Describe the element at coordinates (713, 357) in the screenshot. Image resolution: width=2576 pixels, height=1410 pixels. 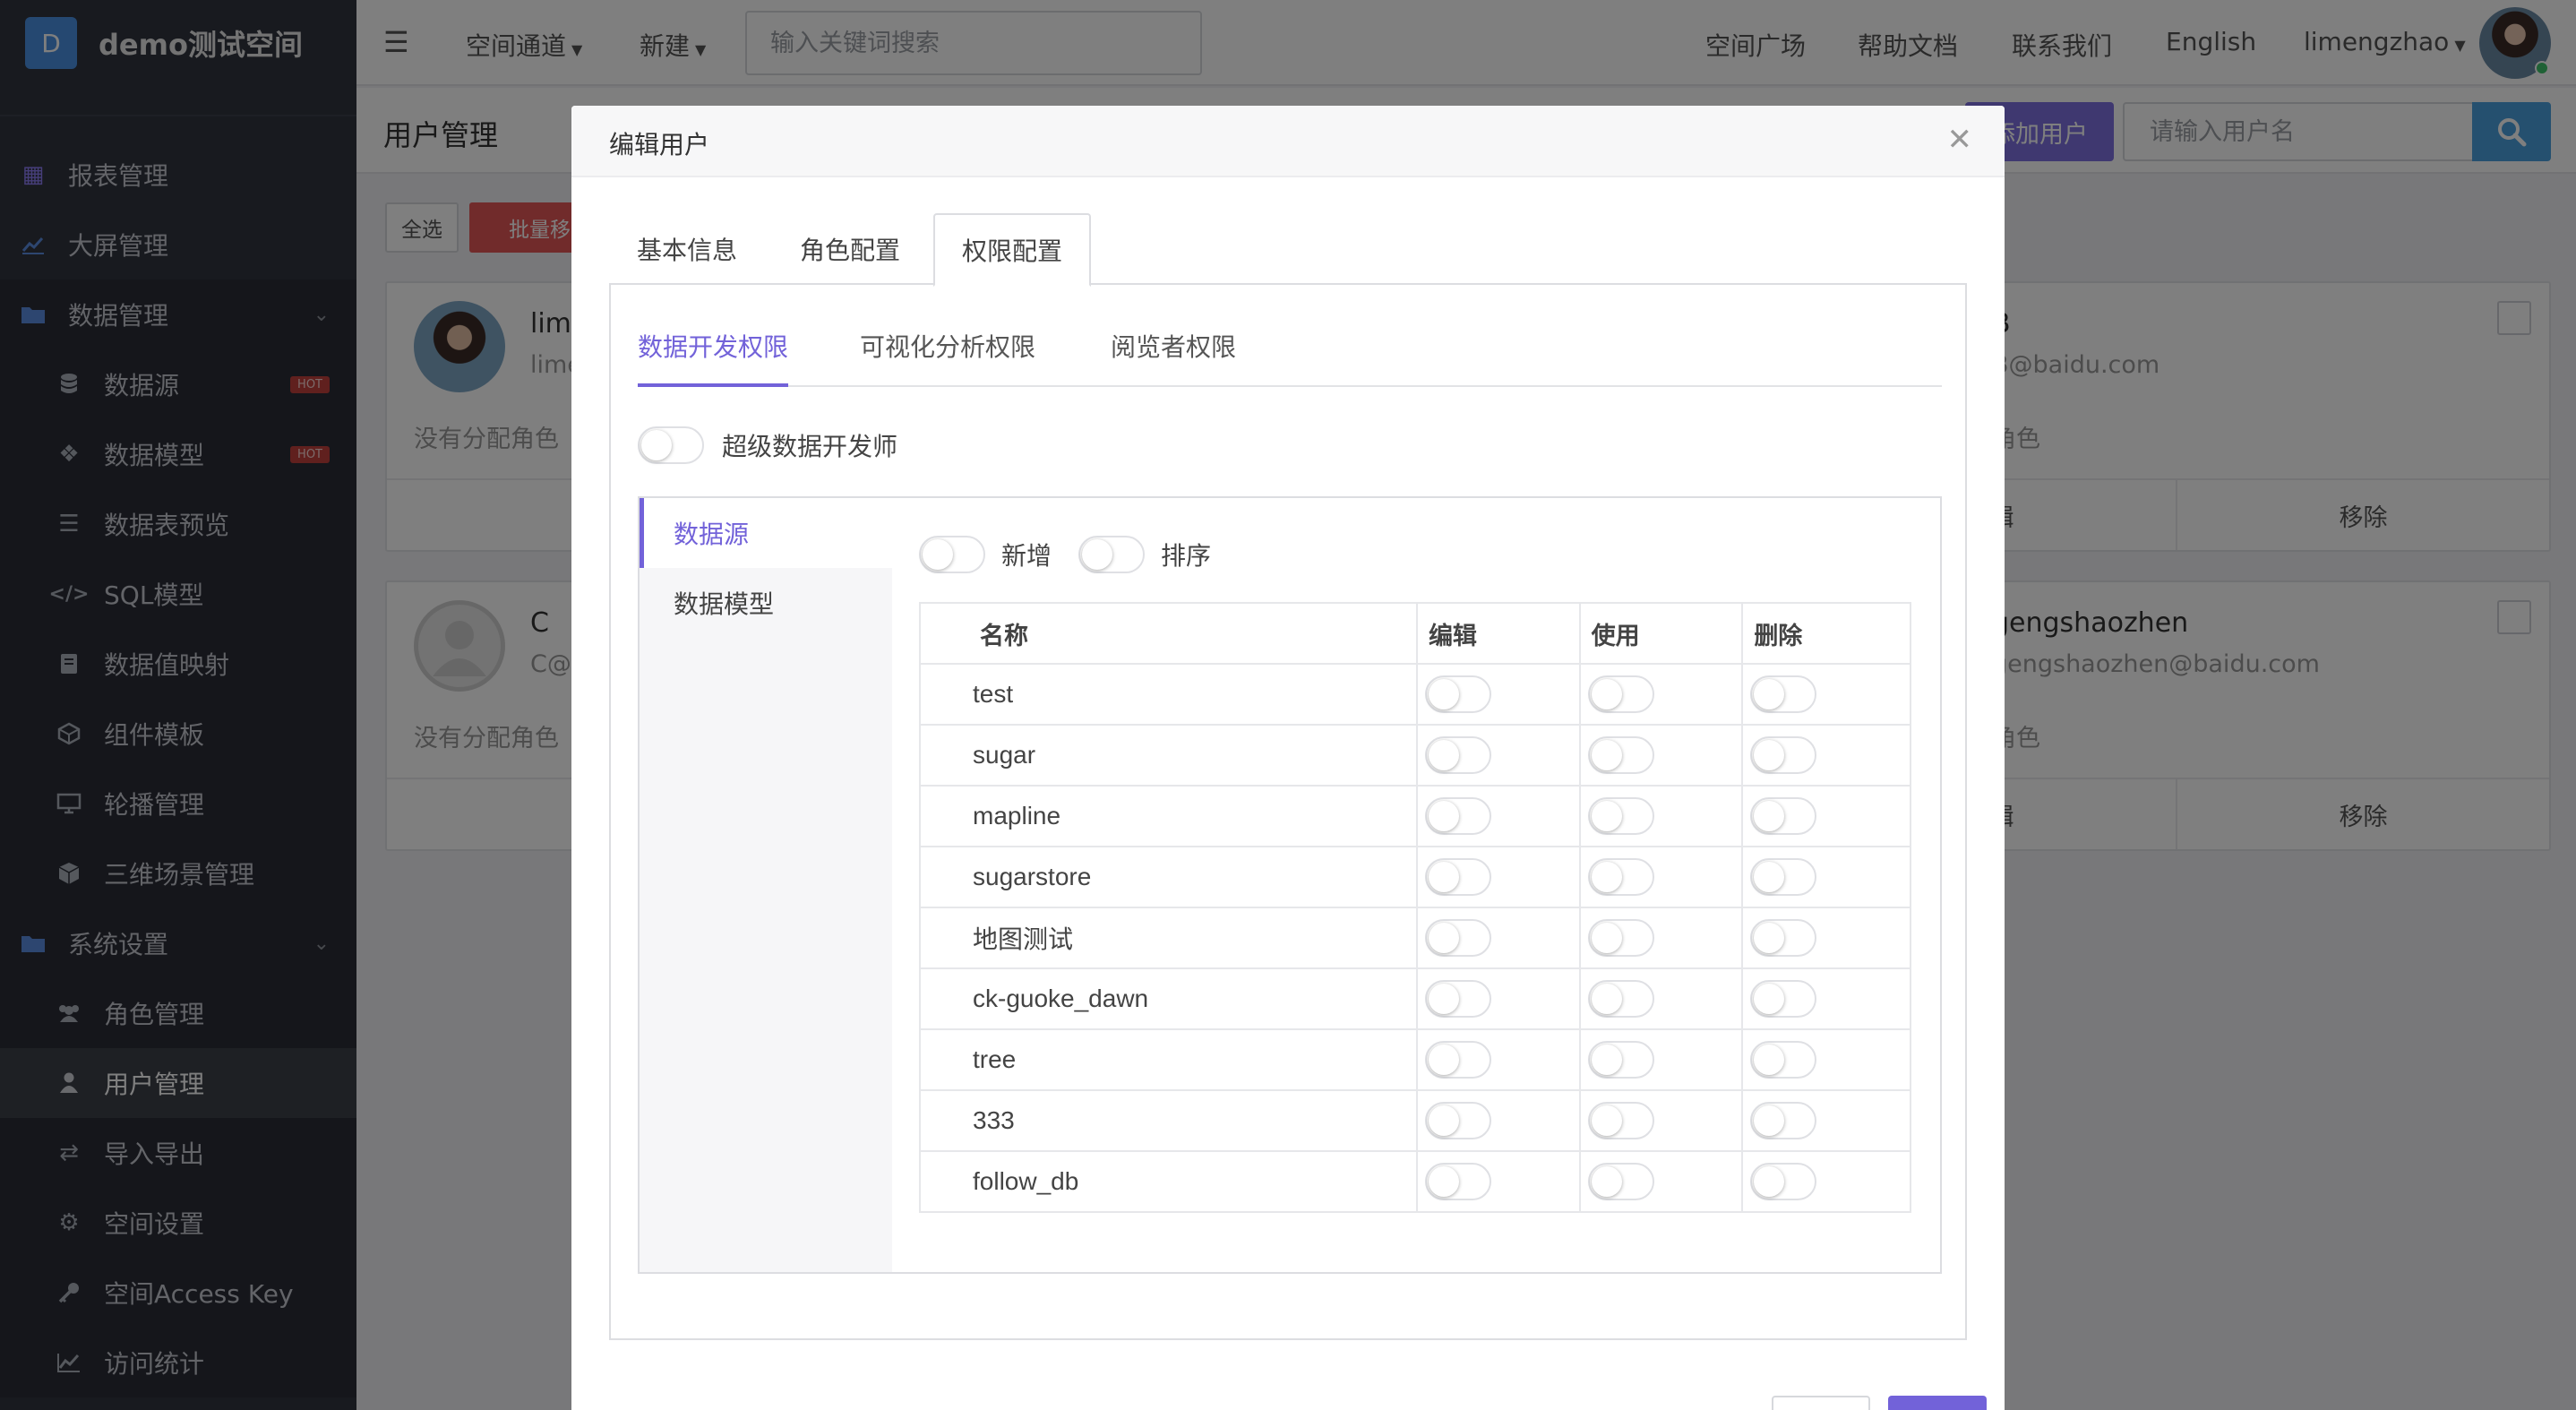
I see `tab-data-dev-permission: 数据开发权限` at that location.